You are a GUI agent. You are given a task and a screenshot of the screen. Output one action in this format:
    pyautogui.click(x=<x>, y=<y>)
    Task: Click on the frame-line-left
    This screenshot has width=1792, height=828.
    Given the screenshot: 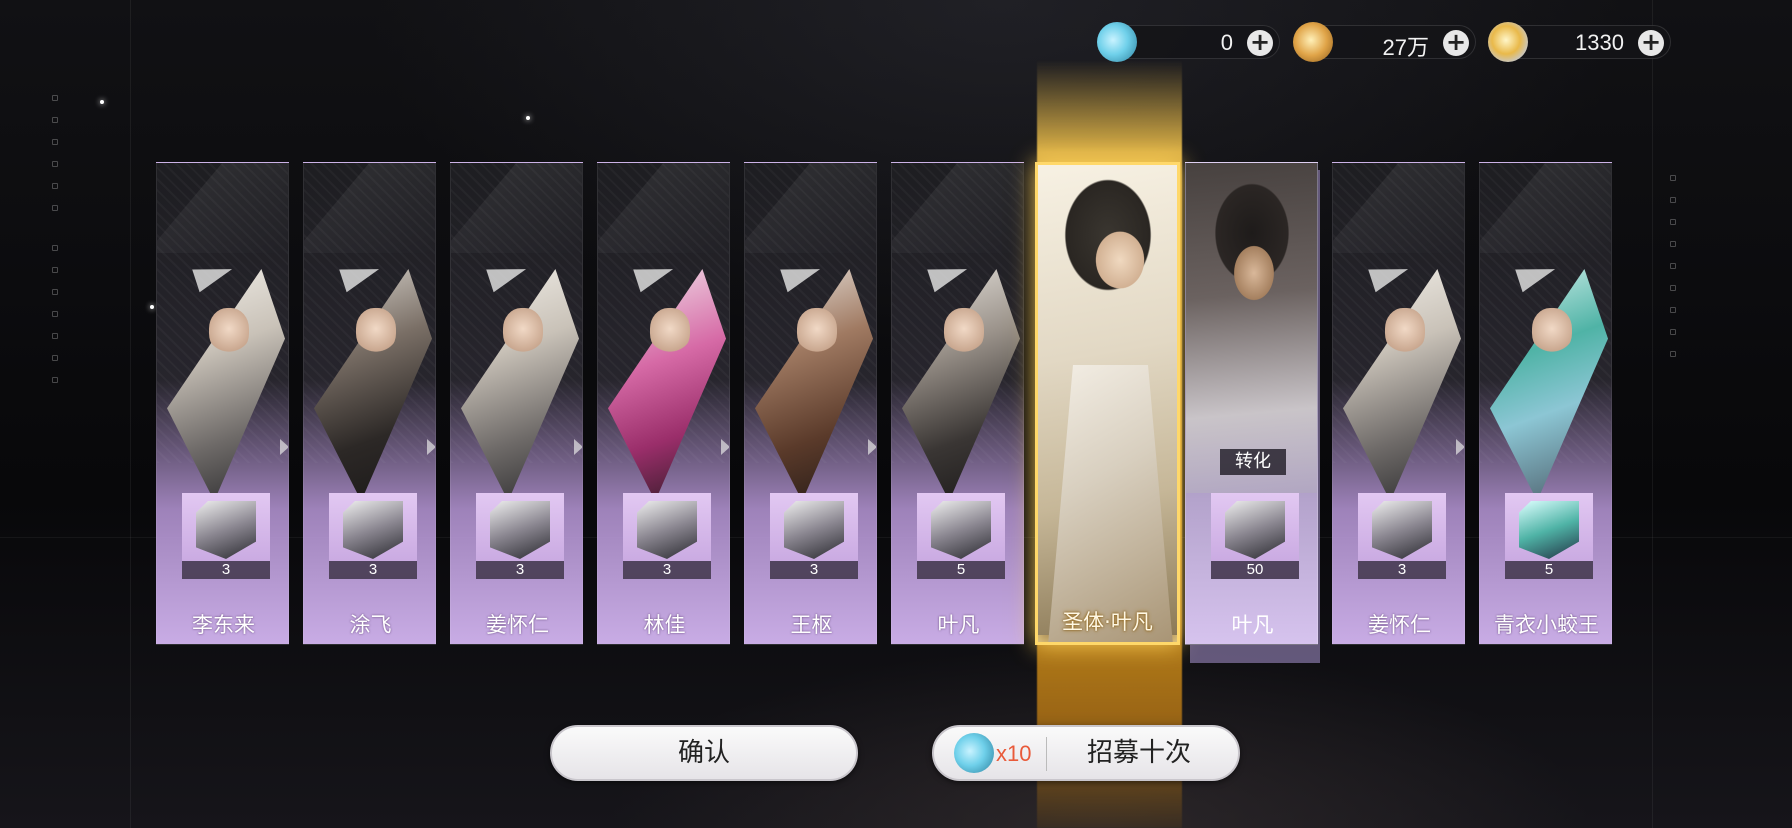 What is the action you would take?
    pyautogui.click(x=130, y=414)
    